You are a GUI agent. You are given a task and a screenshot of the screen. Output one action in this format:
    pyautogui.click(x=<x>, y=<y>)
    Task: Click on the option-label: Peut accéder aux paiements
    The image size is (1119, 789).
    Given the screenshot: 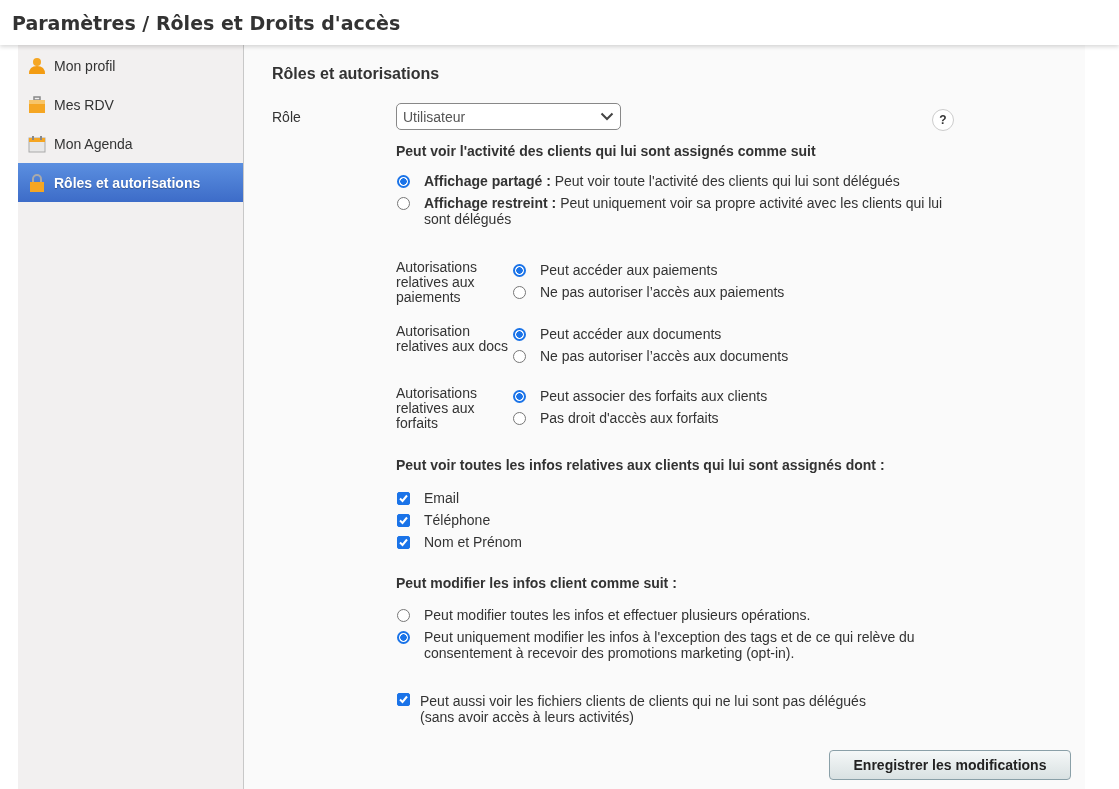 What is the action you would take?
    pyautogui.click(x=629, y=270)
    